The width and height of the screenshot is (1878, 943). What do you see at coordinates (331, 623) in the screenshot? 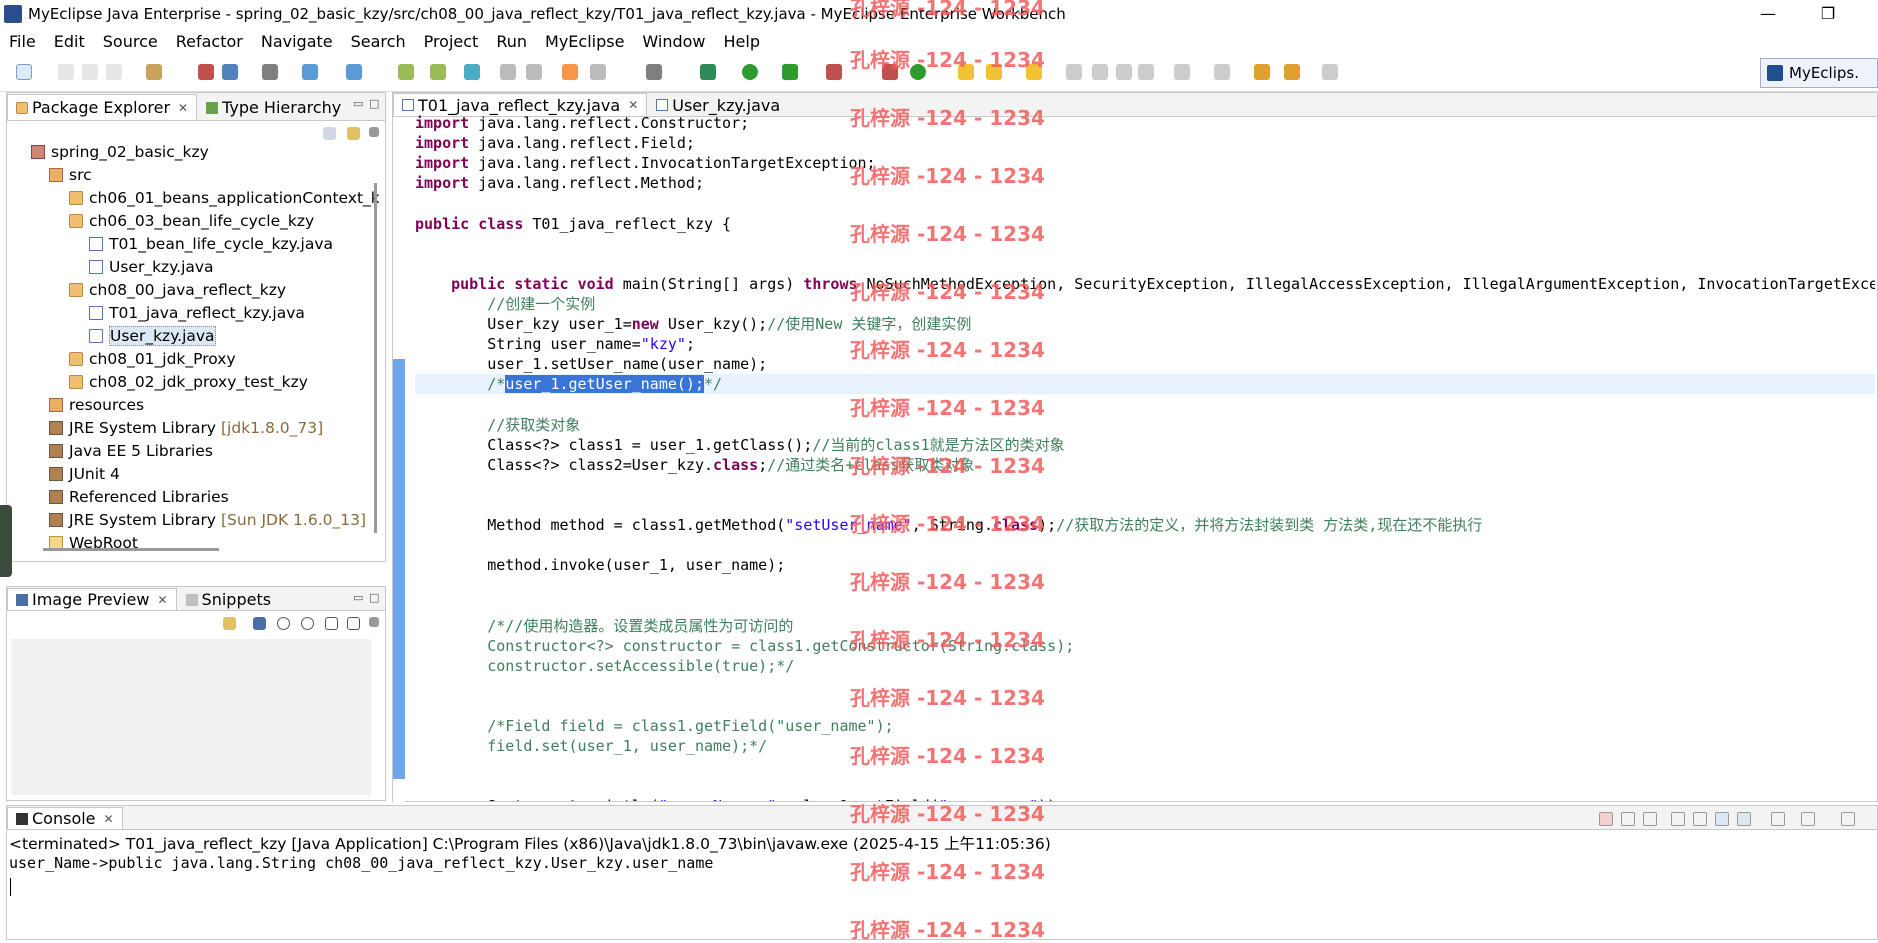
I see `original-size-icon` at bounding box center [331, 623].